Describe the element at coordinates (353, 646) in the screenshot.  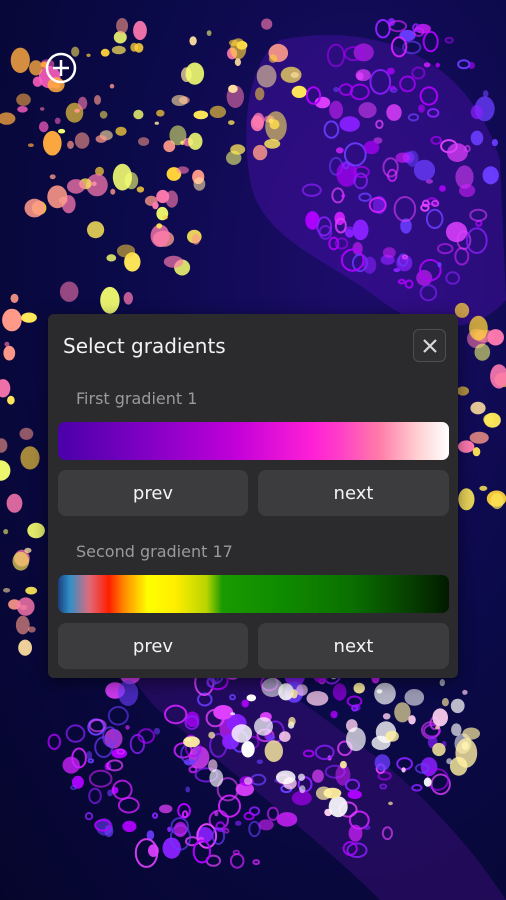
I see `second-gradient-next-button: next` at that location.